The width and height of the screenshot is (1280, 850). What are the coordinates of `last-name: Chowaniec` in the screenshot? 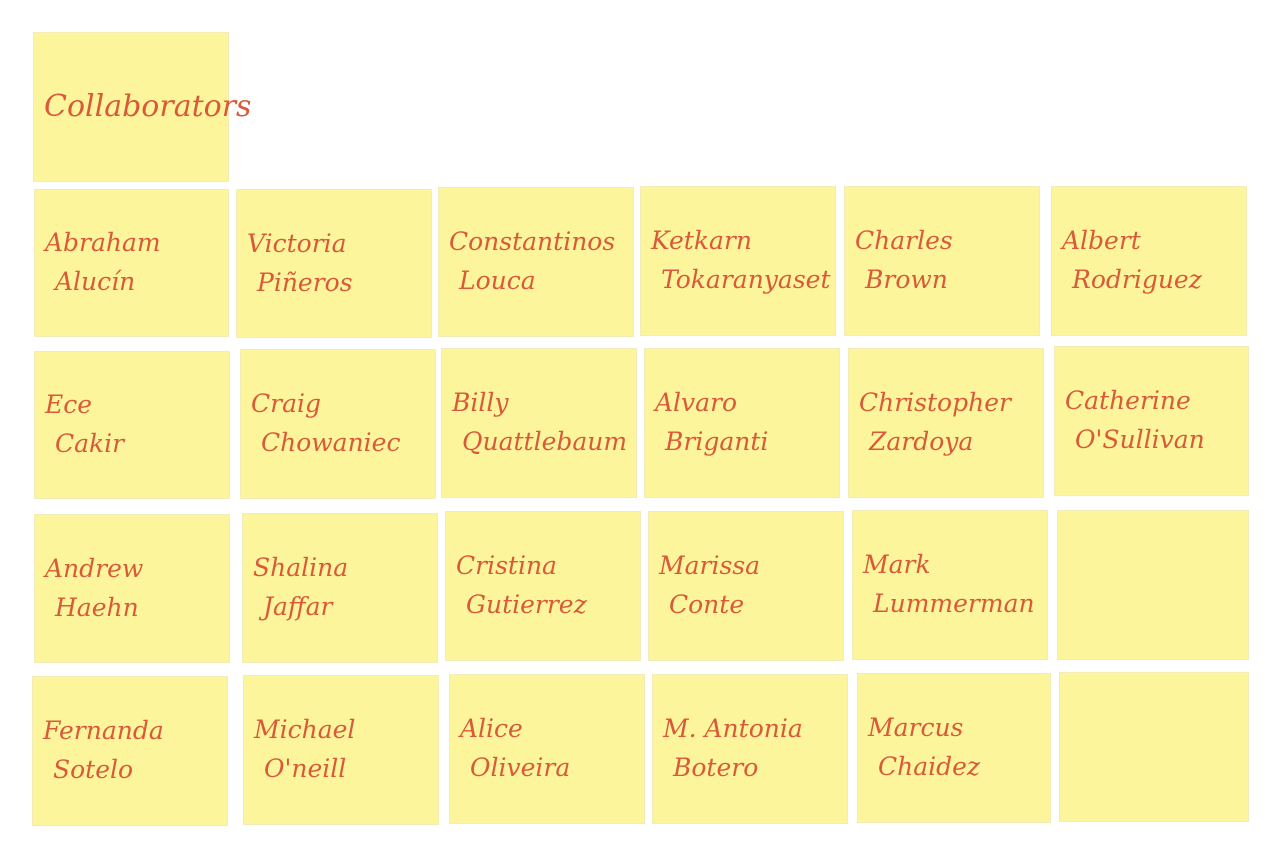 It's located at (331, 442).